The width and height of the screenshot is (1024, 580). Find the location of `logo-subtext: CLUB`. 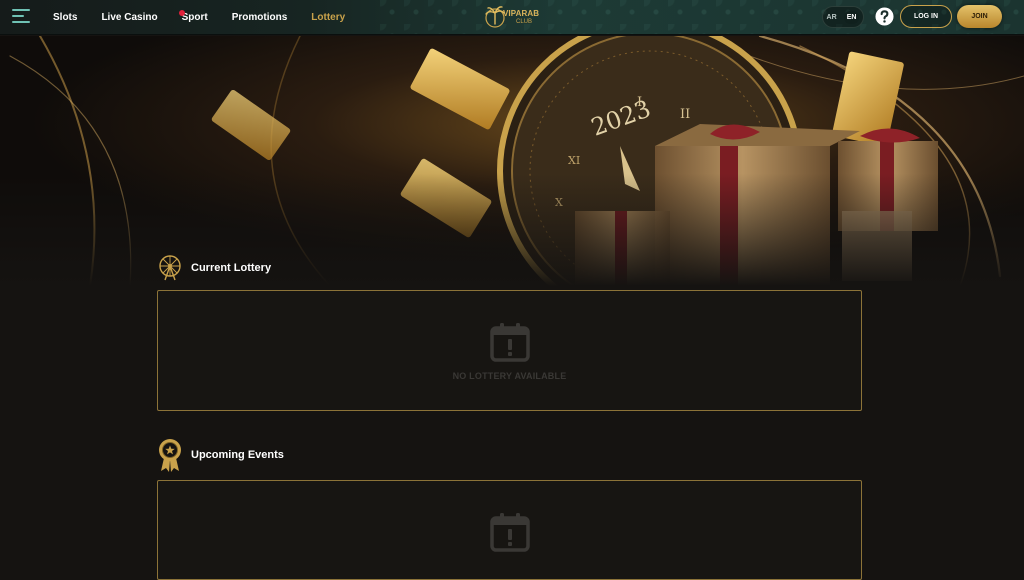

logo-subtext: CLUB is located at coordinates (524, 22).